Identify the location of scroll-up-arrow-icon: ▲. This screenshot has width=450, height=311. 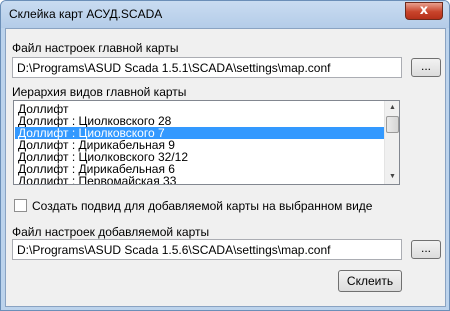
(392, 108).